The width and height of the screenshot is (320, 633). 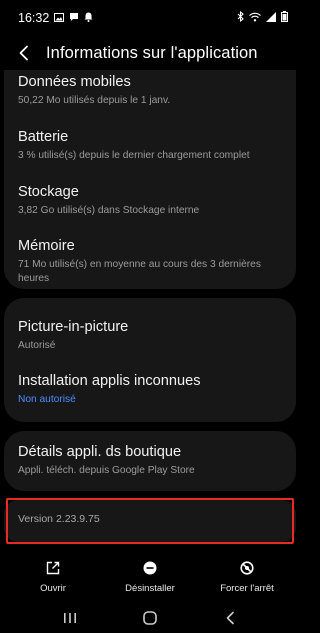 I want to click on action-label: Désinstaller, so click(x=150, y=588).